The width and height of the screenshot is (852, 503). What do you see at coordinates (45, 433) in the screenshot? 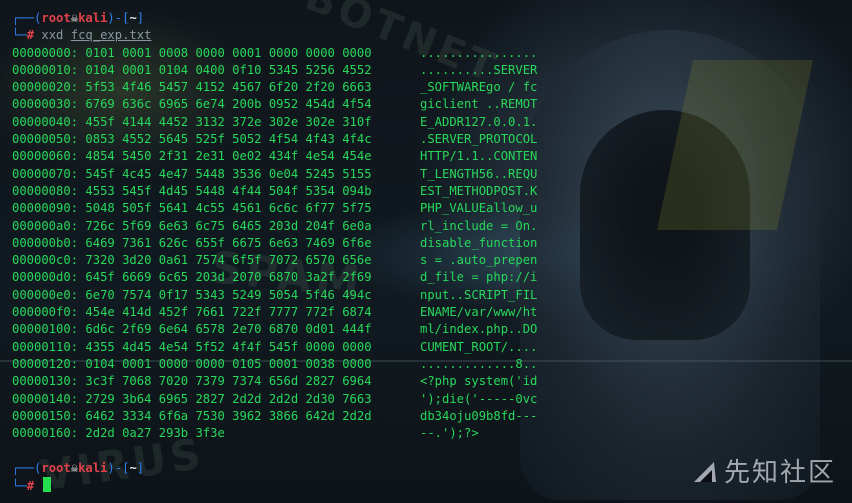
I see `hexdump-address: 00000160:` at bounding box center [45, 433].